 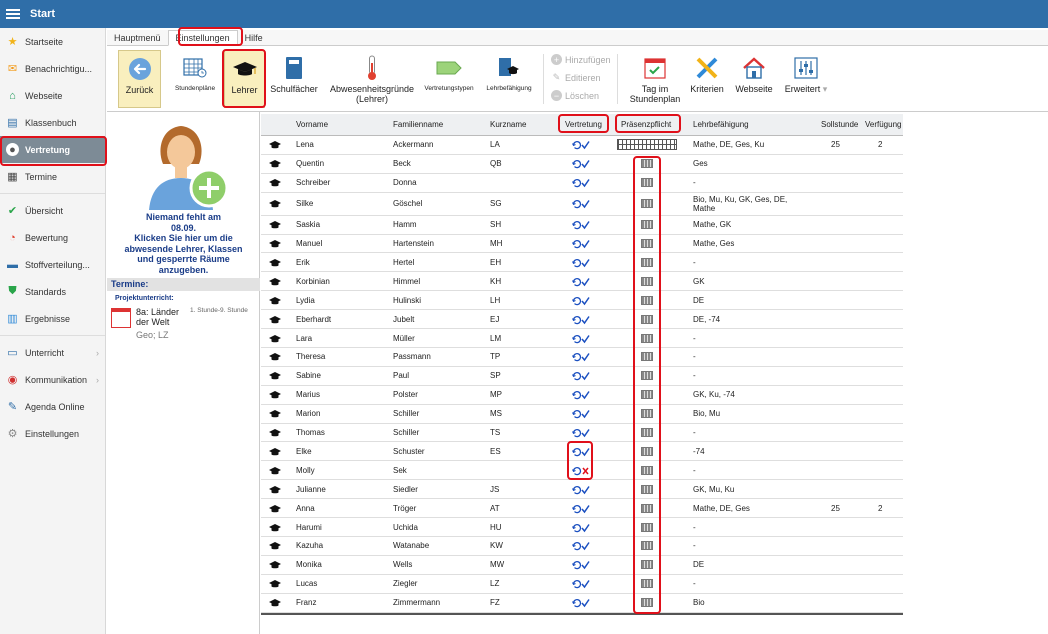 I want to click on zurueck-button: Zurück, so click(x=139, y=79).